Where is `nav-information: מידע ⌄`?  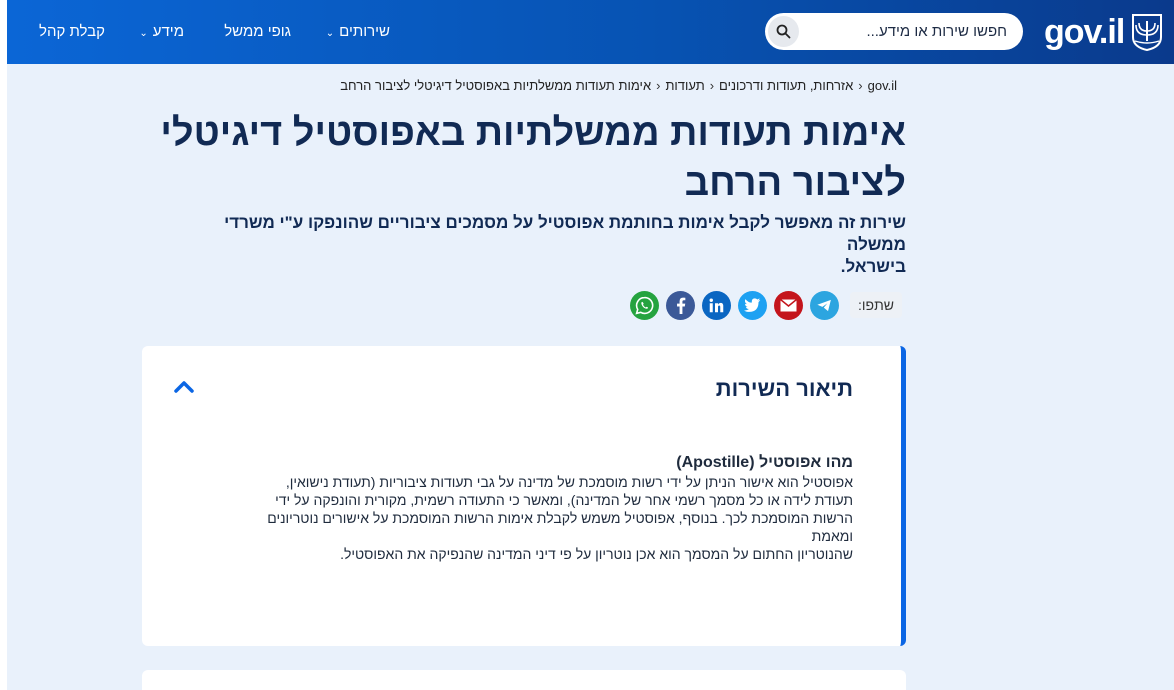
nav-information: מידע ⌄ is located at coordinates (161, 32).